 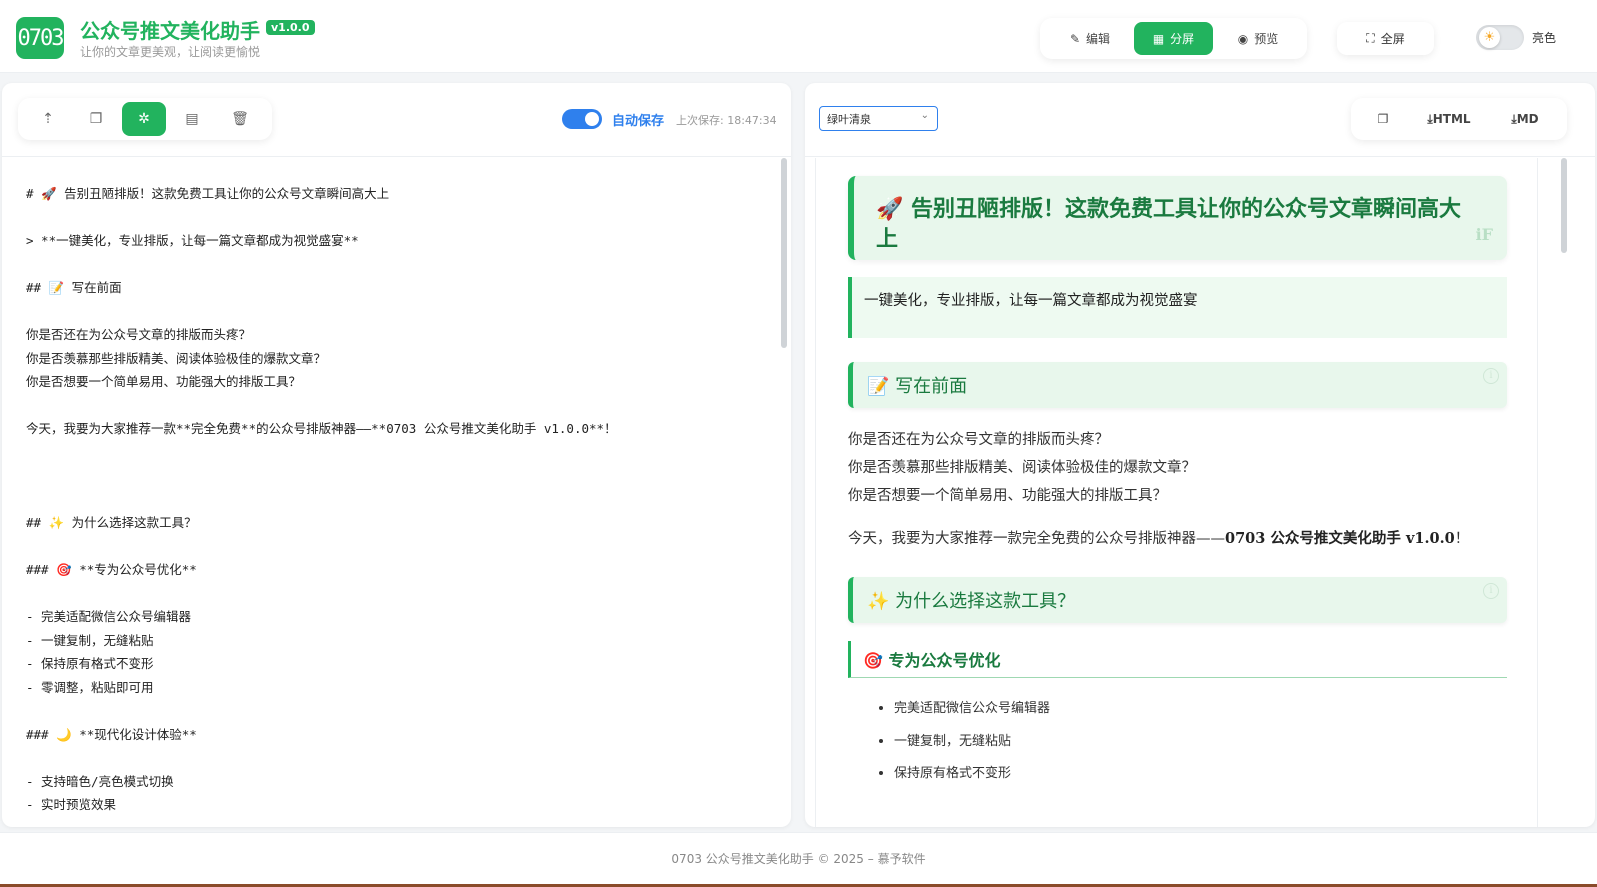 What do you see at coordinates (1036, 539) in the screenshot?
I see `recommend-prefix: 今天，我要为大家推荐一款完全免费的公众号排版神器——` at bounding box center [1036, 539].